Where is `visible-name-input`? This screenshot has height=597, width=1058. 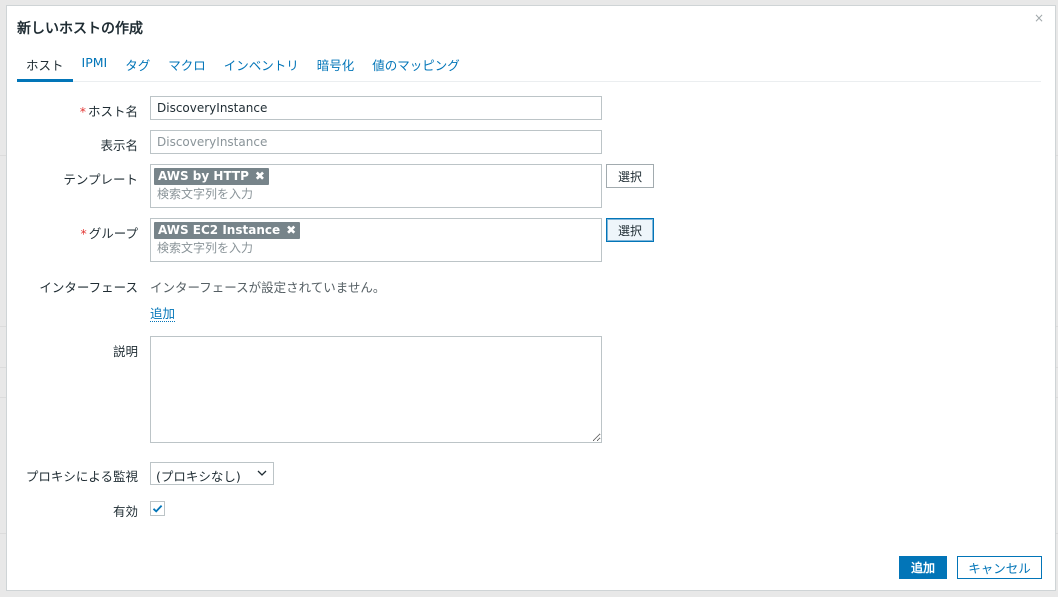 visible-name-input is located at coordinates (376, 142).